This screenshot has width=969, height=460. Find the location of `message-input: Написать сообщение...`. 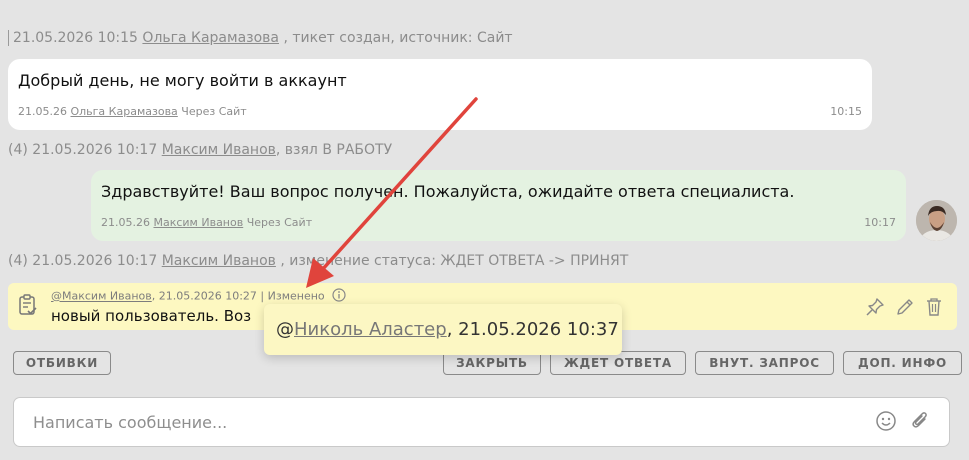

message-input: Написать сообщение... is located at coordinates (481, 422).